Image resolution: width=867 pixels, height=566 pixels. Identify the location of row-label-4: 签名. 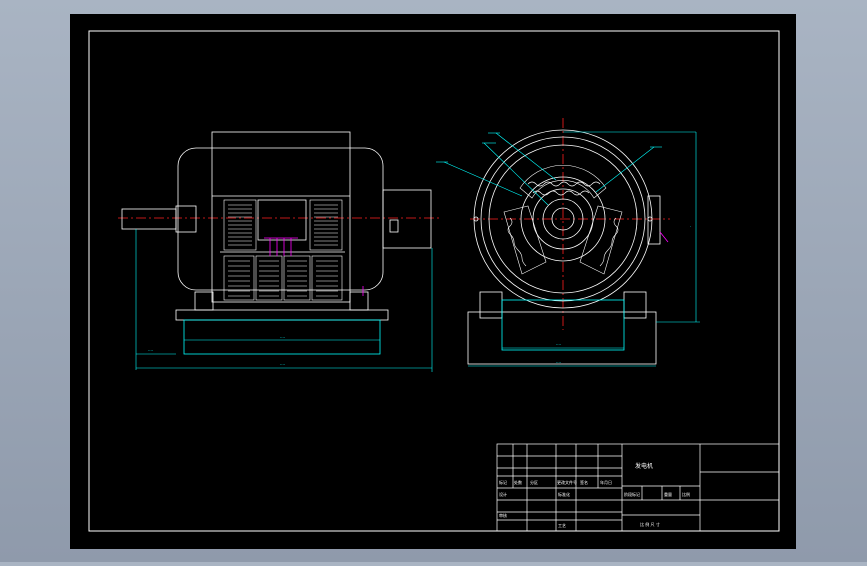
(584, 482).